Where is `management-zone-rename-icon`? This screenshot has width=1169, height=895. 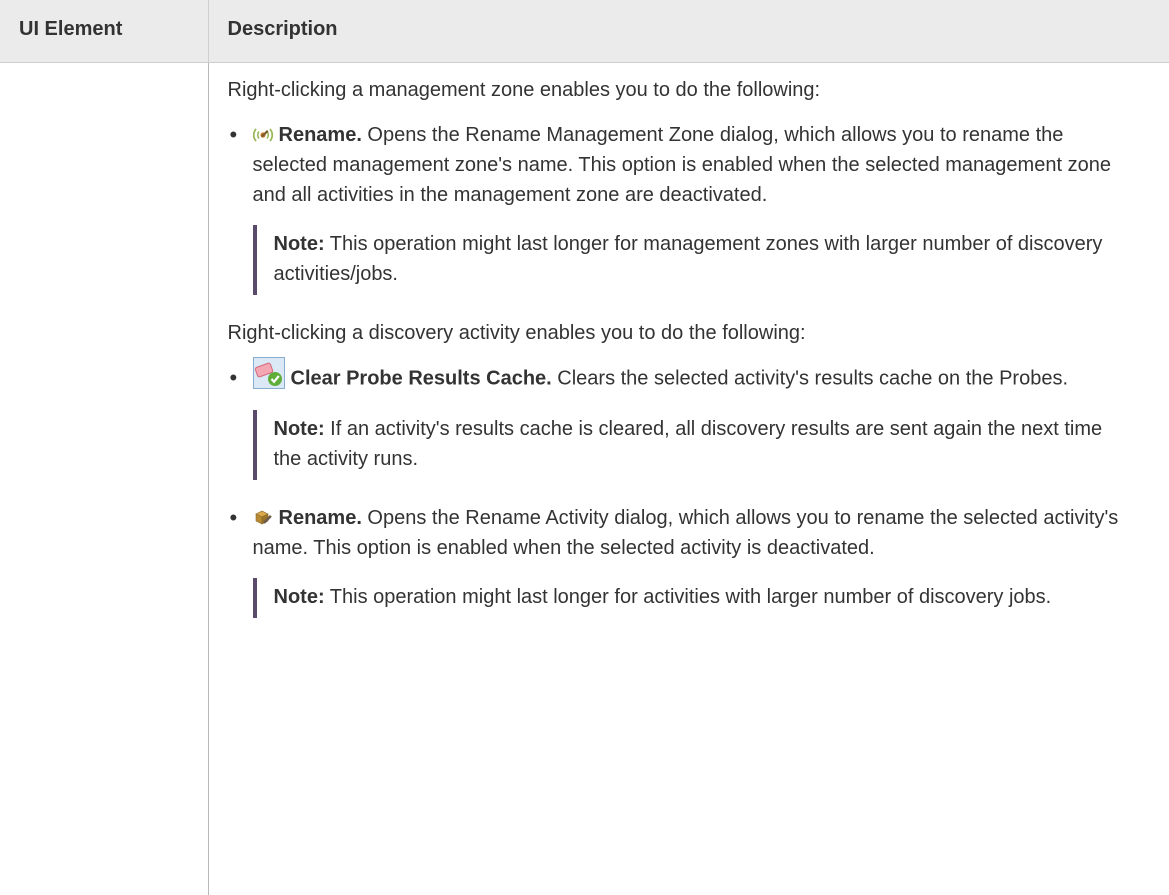 management-zone-rename-icon is located at coordinates (262, 135).